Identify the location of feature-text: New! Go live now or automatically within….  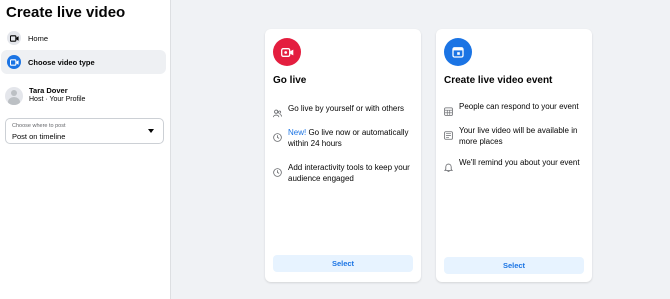
(348, 138).